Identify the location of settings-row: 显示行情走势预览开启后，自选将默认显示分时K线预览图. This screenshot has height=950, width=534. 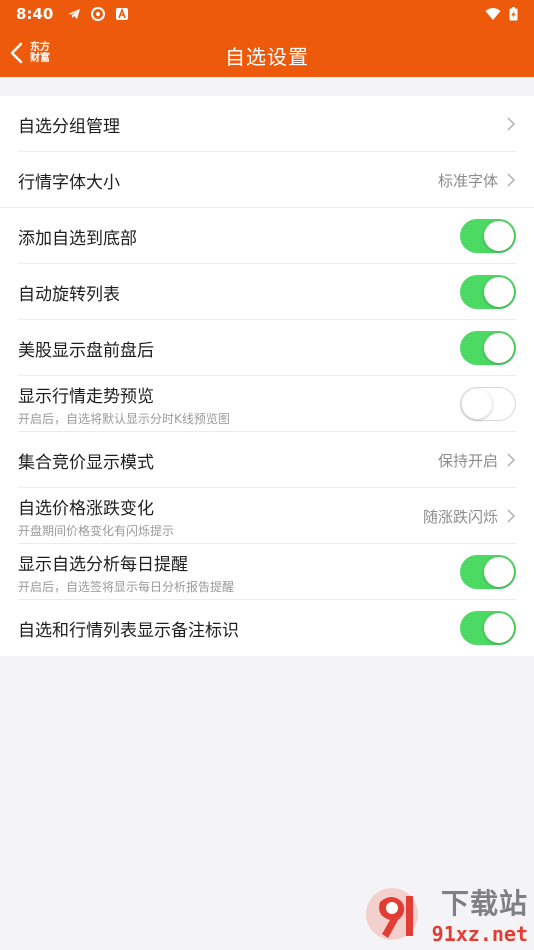
(267, 404).